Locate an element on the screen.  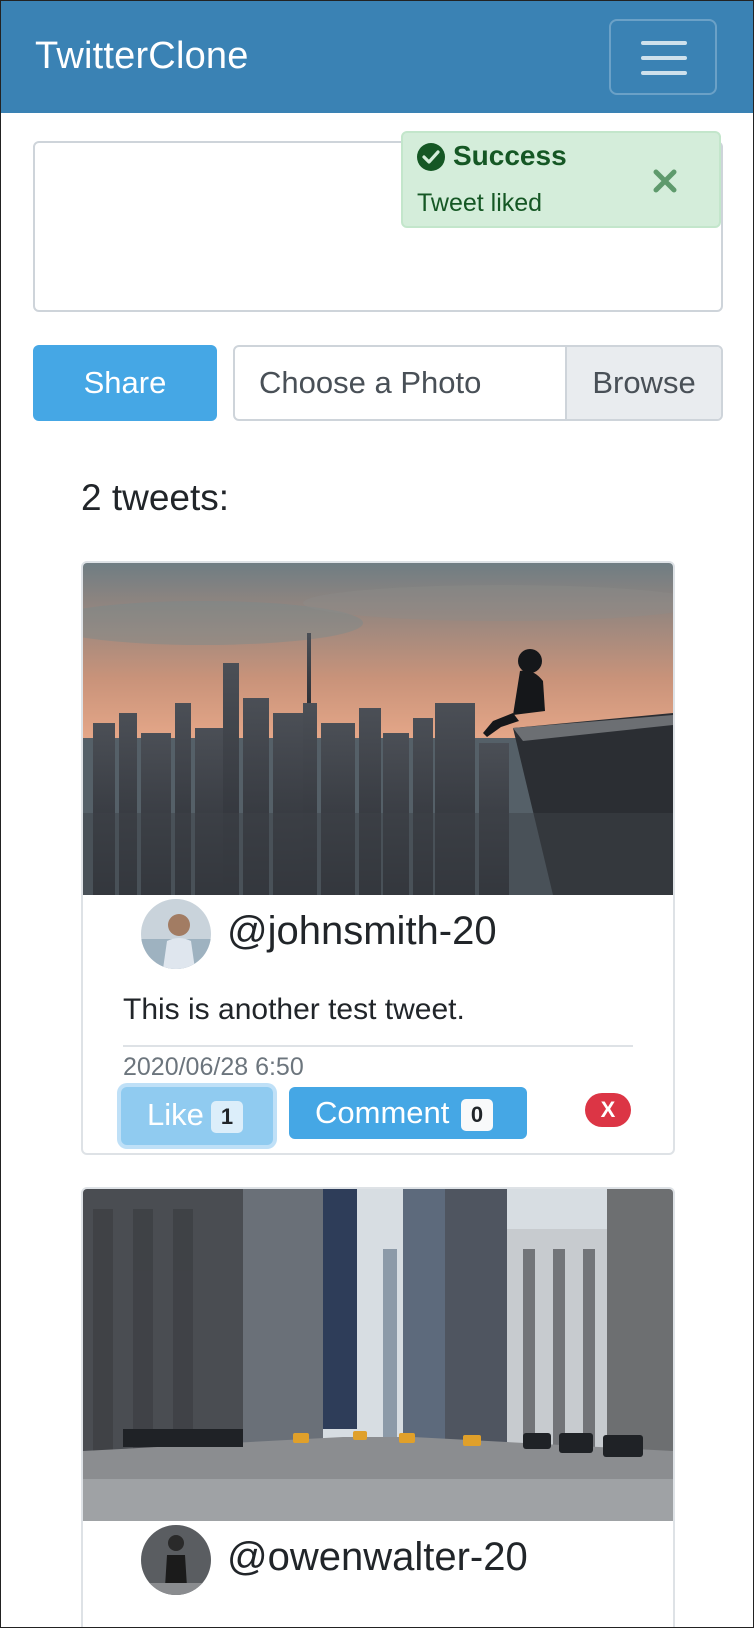
close-icon is located at coordinates (665, 181).